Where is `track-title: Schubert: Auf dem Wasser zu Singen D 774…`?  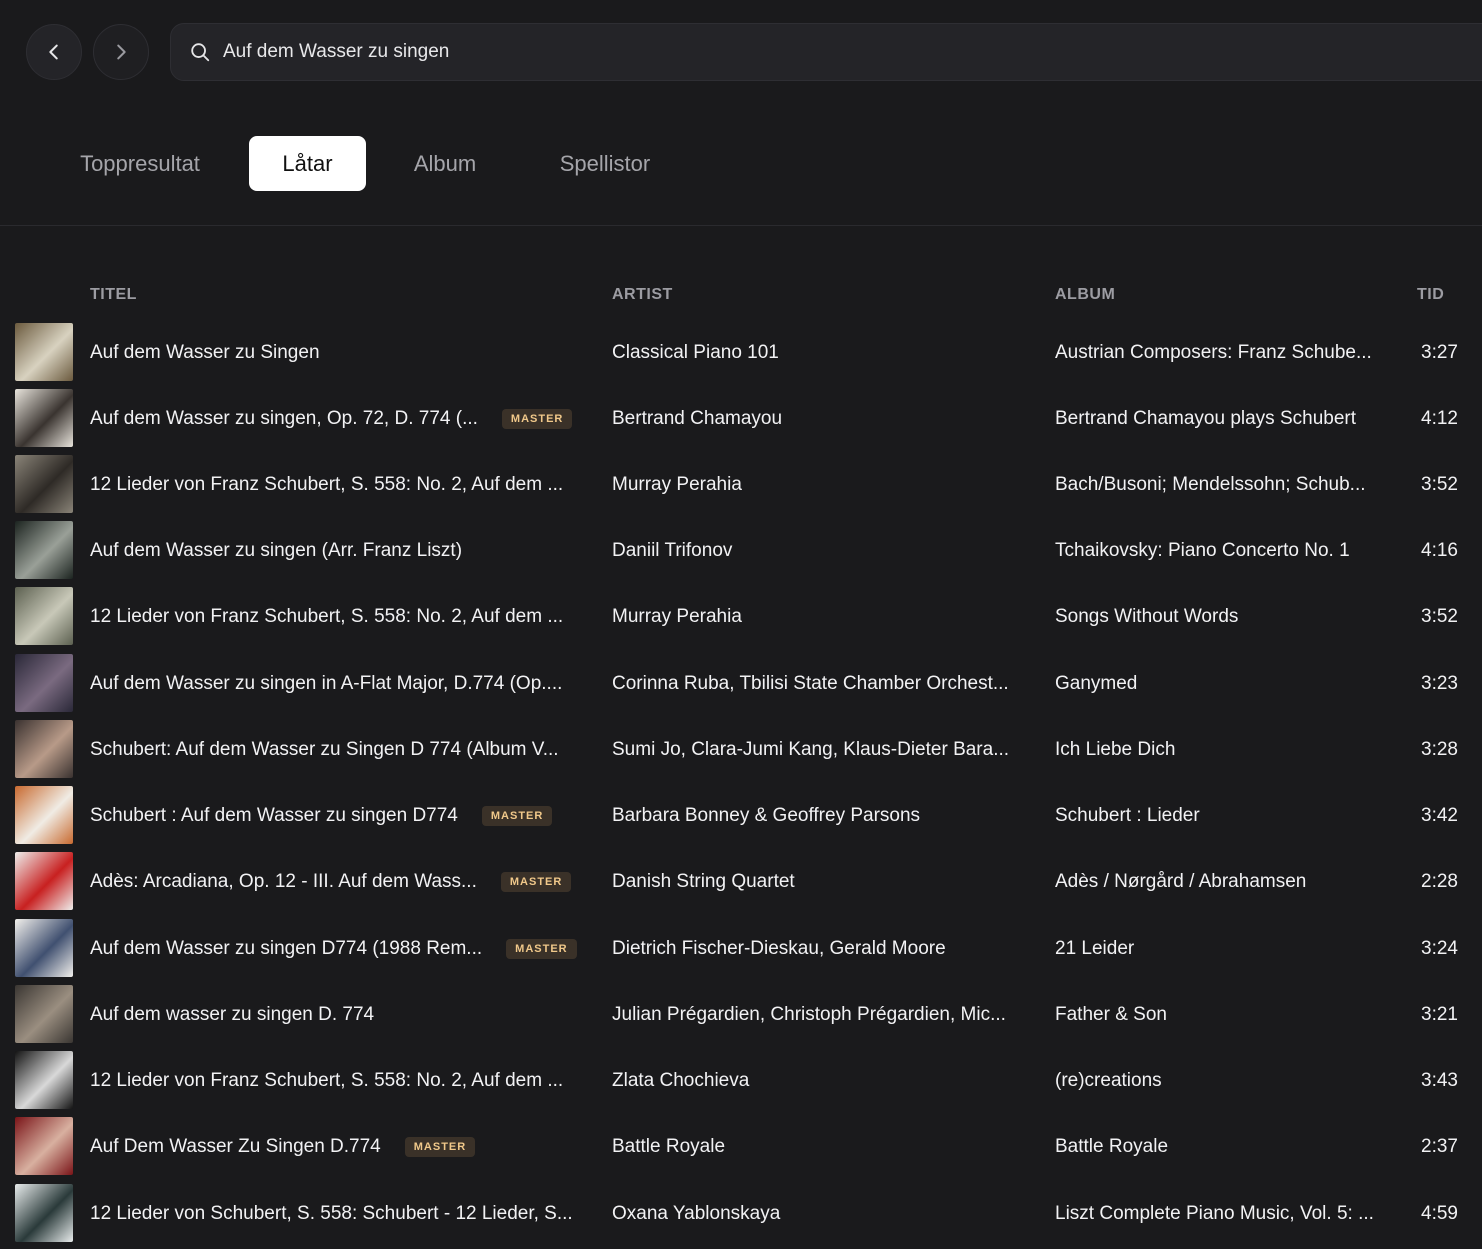
track-title: Schubert: Auf dem Wasser zu Singen D 774… is located at coordinates (324, 750).